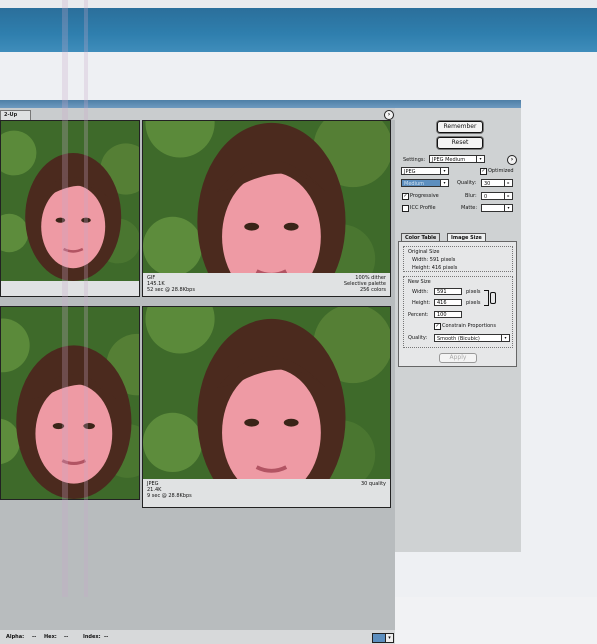 This screenshot has height=644, width=597. What do you see at coordinates (497, 208) in the screenshot?
I see `matte-select: ▾` at bounding box center [497, 208].